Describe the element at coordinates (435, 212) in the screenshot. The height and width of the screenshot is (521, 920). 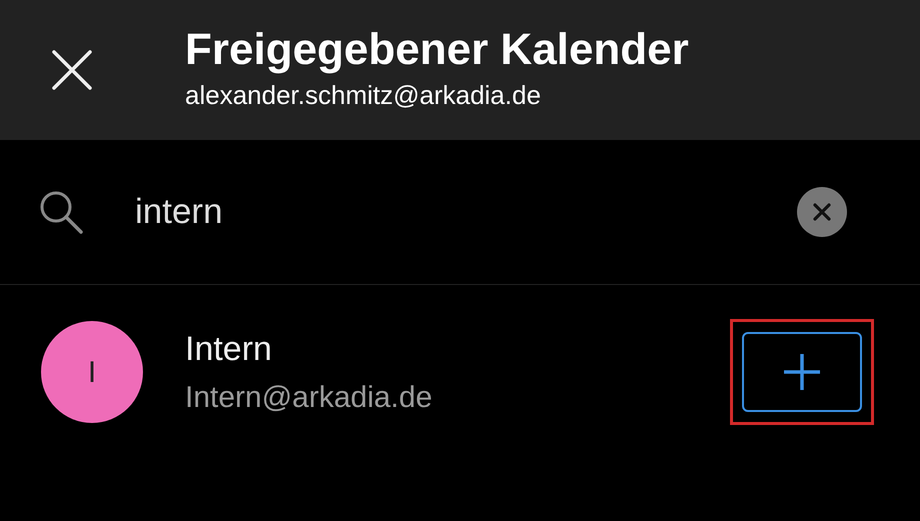
I see `search-field: intern` at that location.